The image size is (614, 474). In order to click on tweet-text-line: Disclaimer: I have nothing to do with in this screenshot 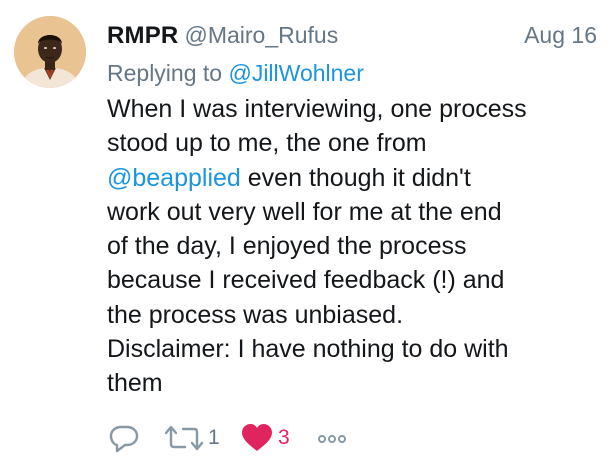, I will do `click(308, 349)`.